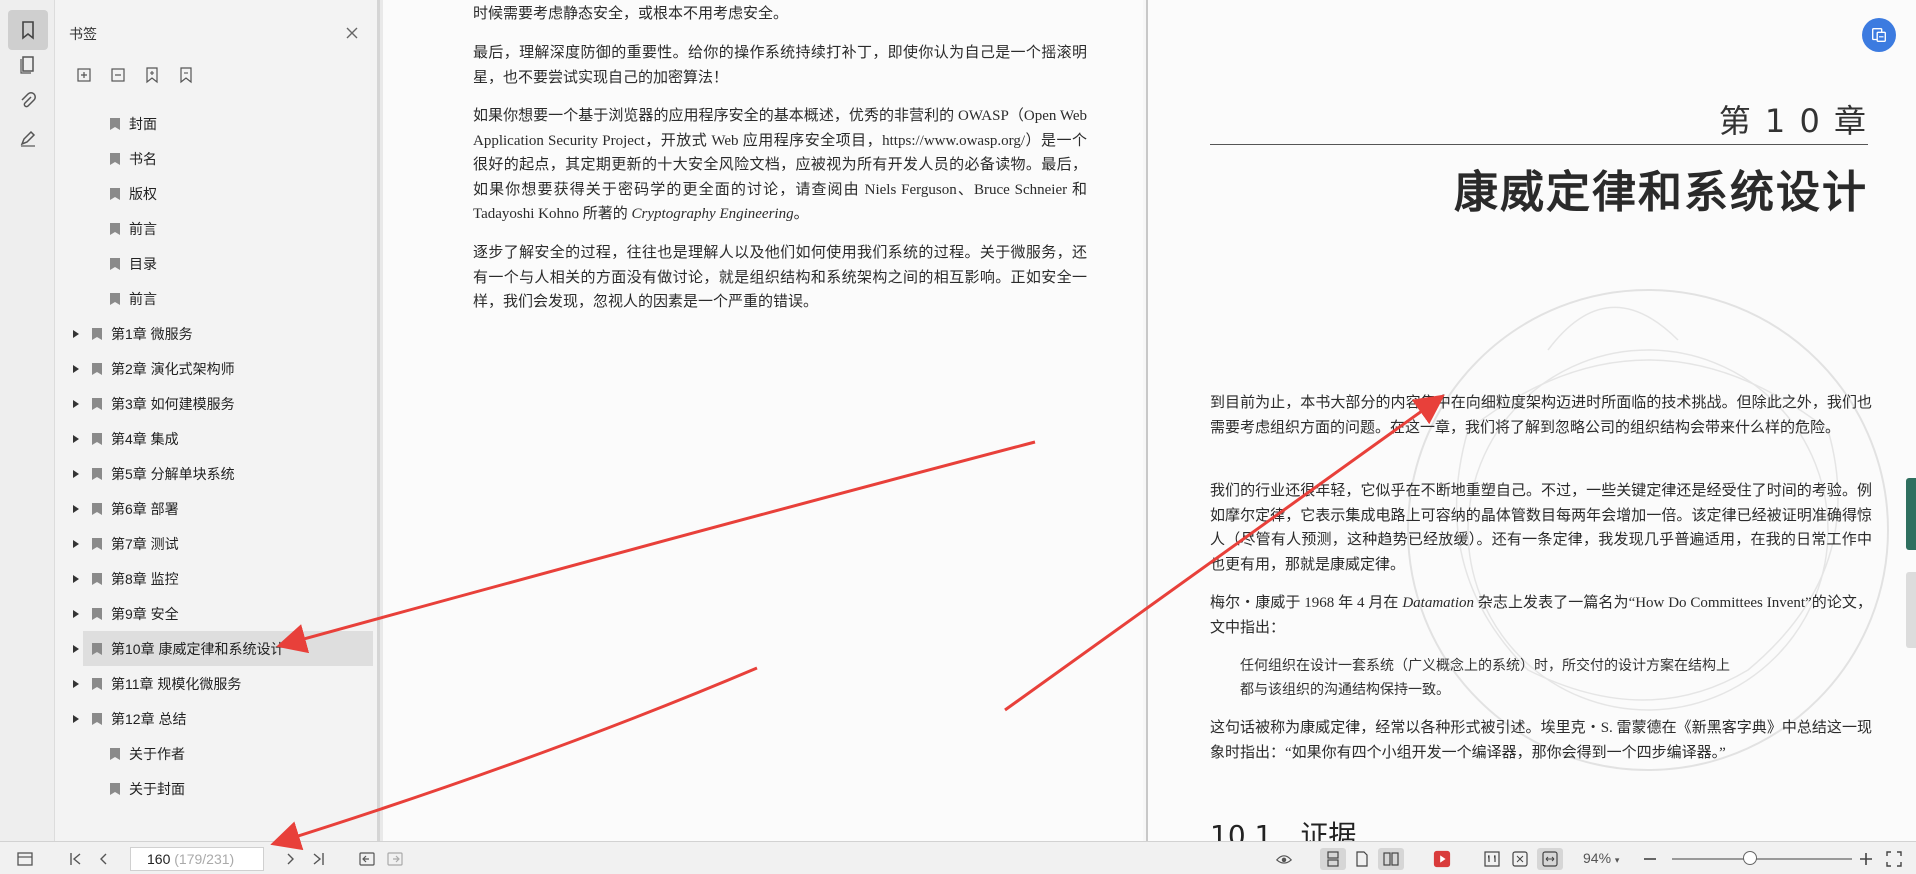 Image resolution: width=1916 pixels, height=874 pixels. What do you see at coordinates (1442, 859) in the screenshot?
I see `slideshow-button` at bounding box center [1442, 859].